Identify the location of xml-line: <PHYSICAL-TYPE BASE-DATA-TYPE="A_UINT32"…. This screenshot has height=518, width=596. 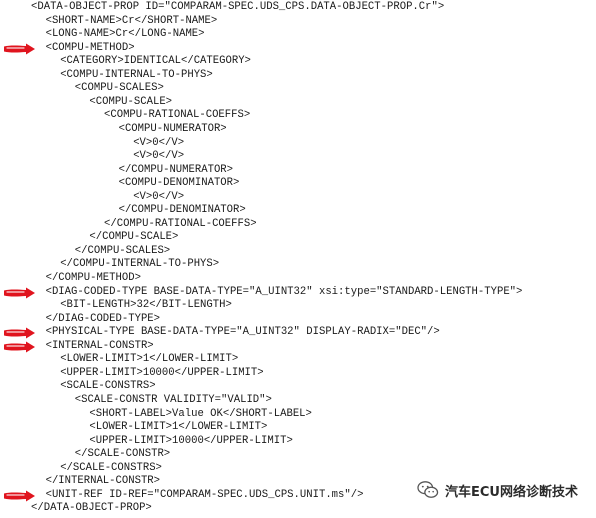
(242, 332).